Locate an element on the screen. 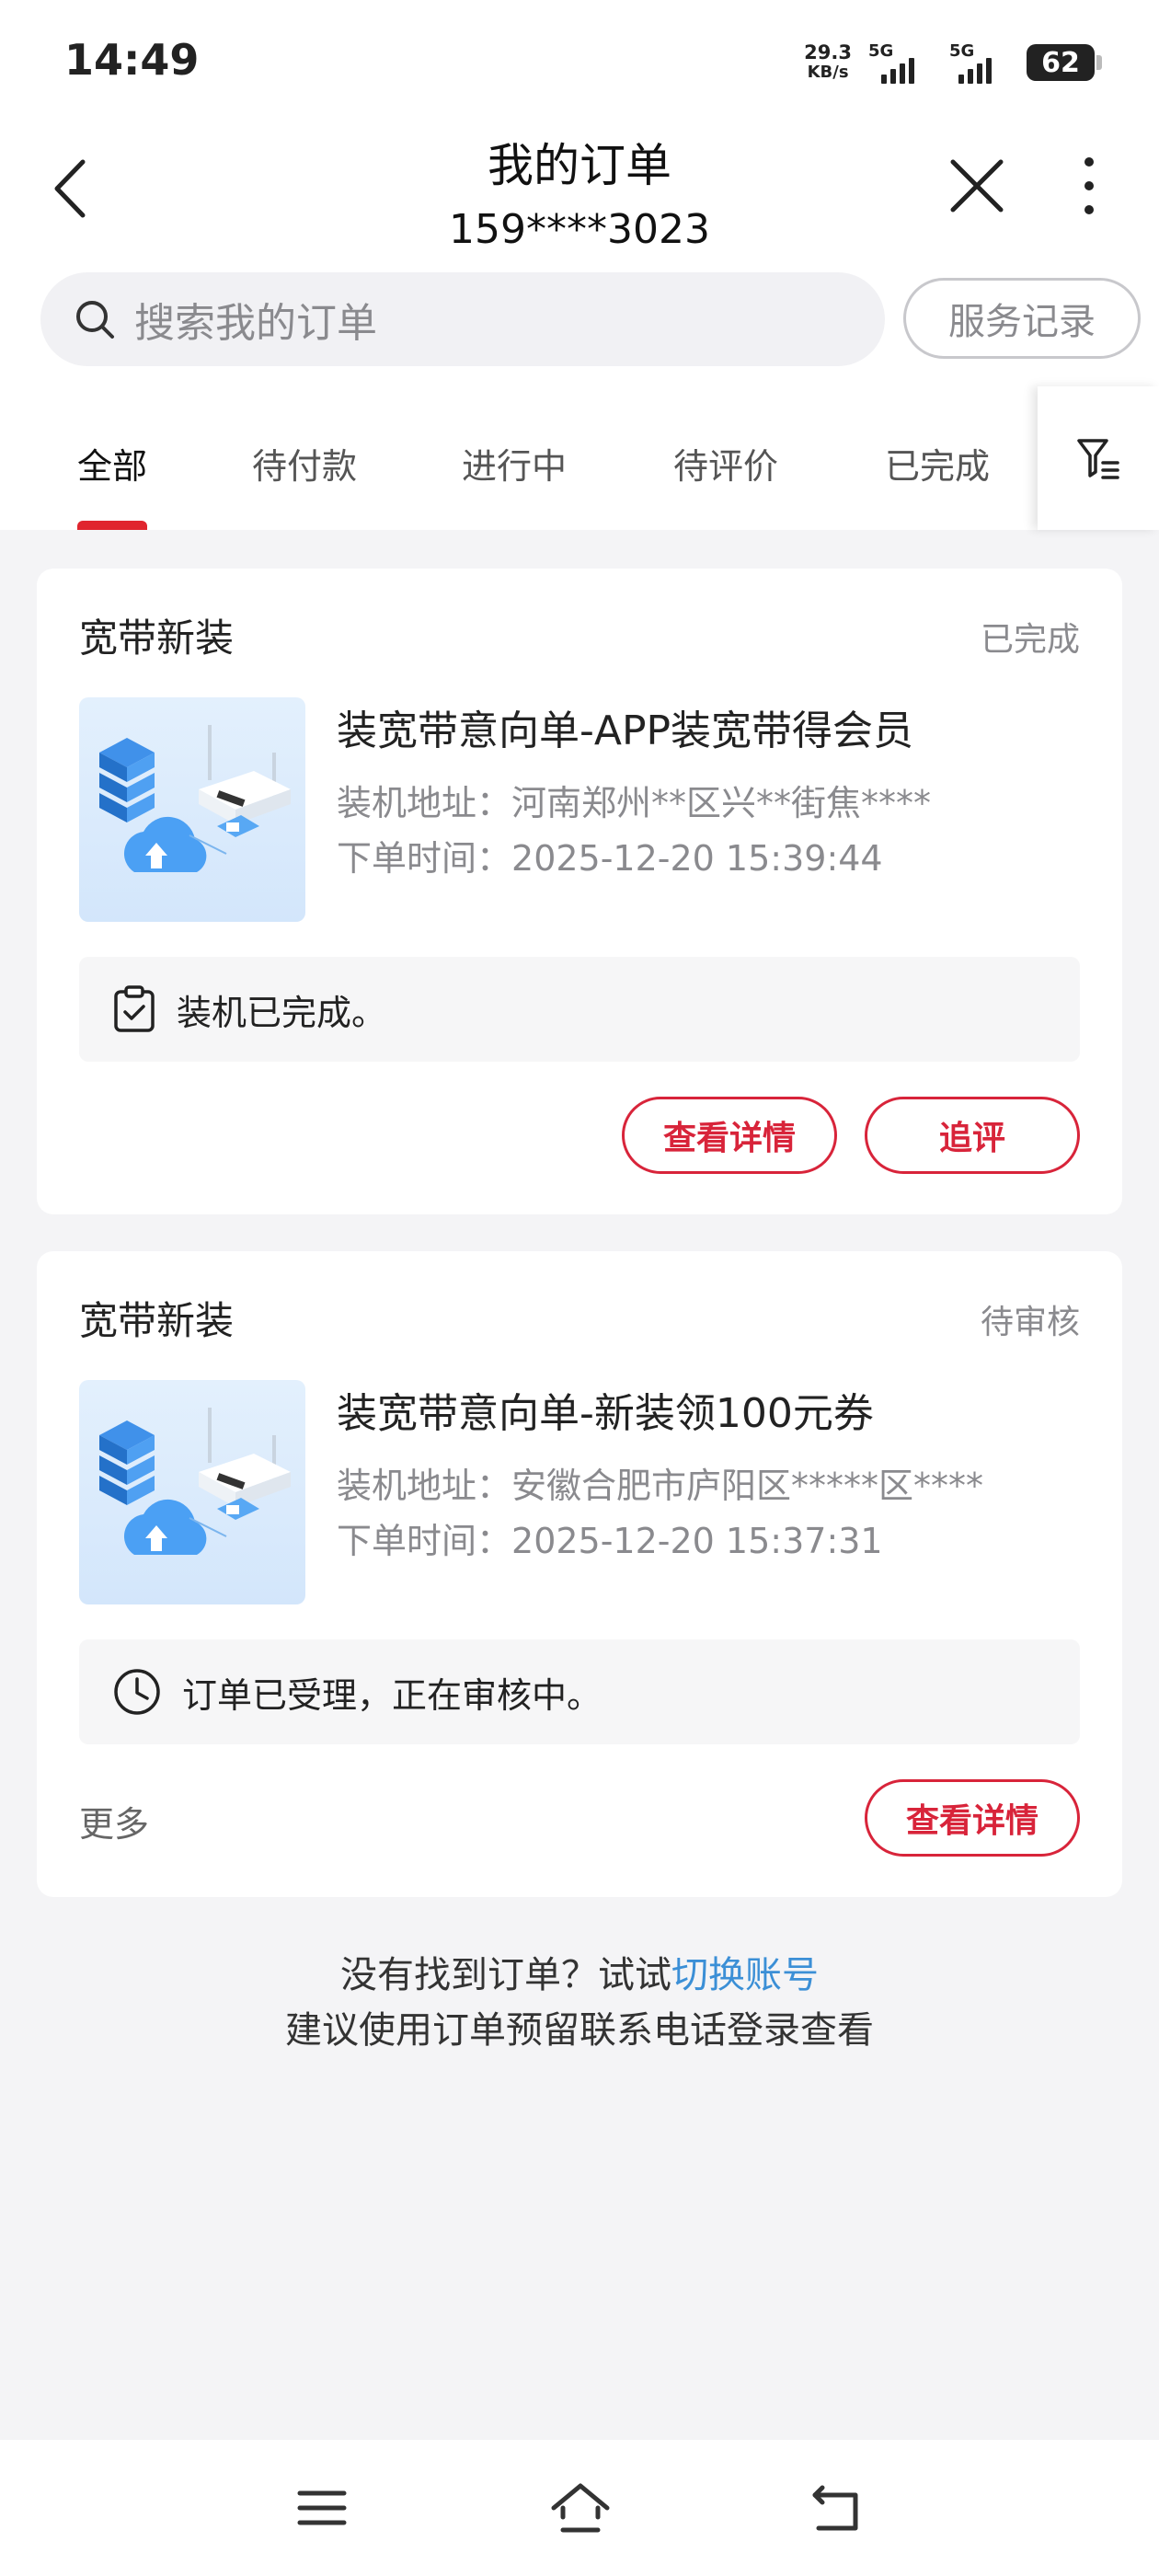 The height and width of the screenshot is (2576, 1159). search-input: 搜索我的订单 is located at coordinates (462, 319).